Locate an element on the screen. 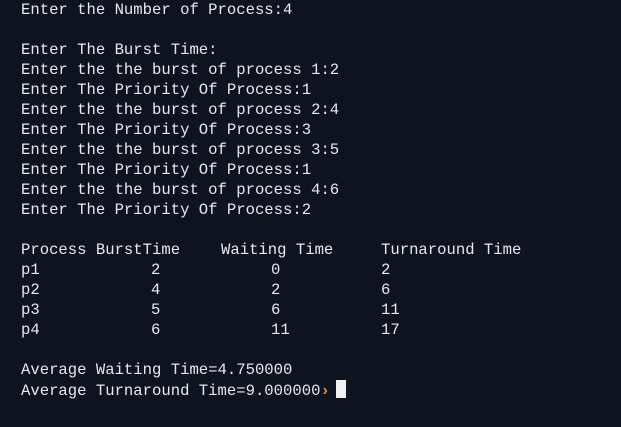 The width and height of the screenshot is (621, 427). burst-entry-4: Enter the the burst of process 4:6 is located at coordinates (180, 190).